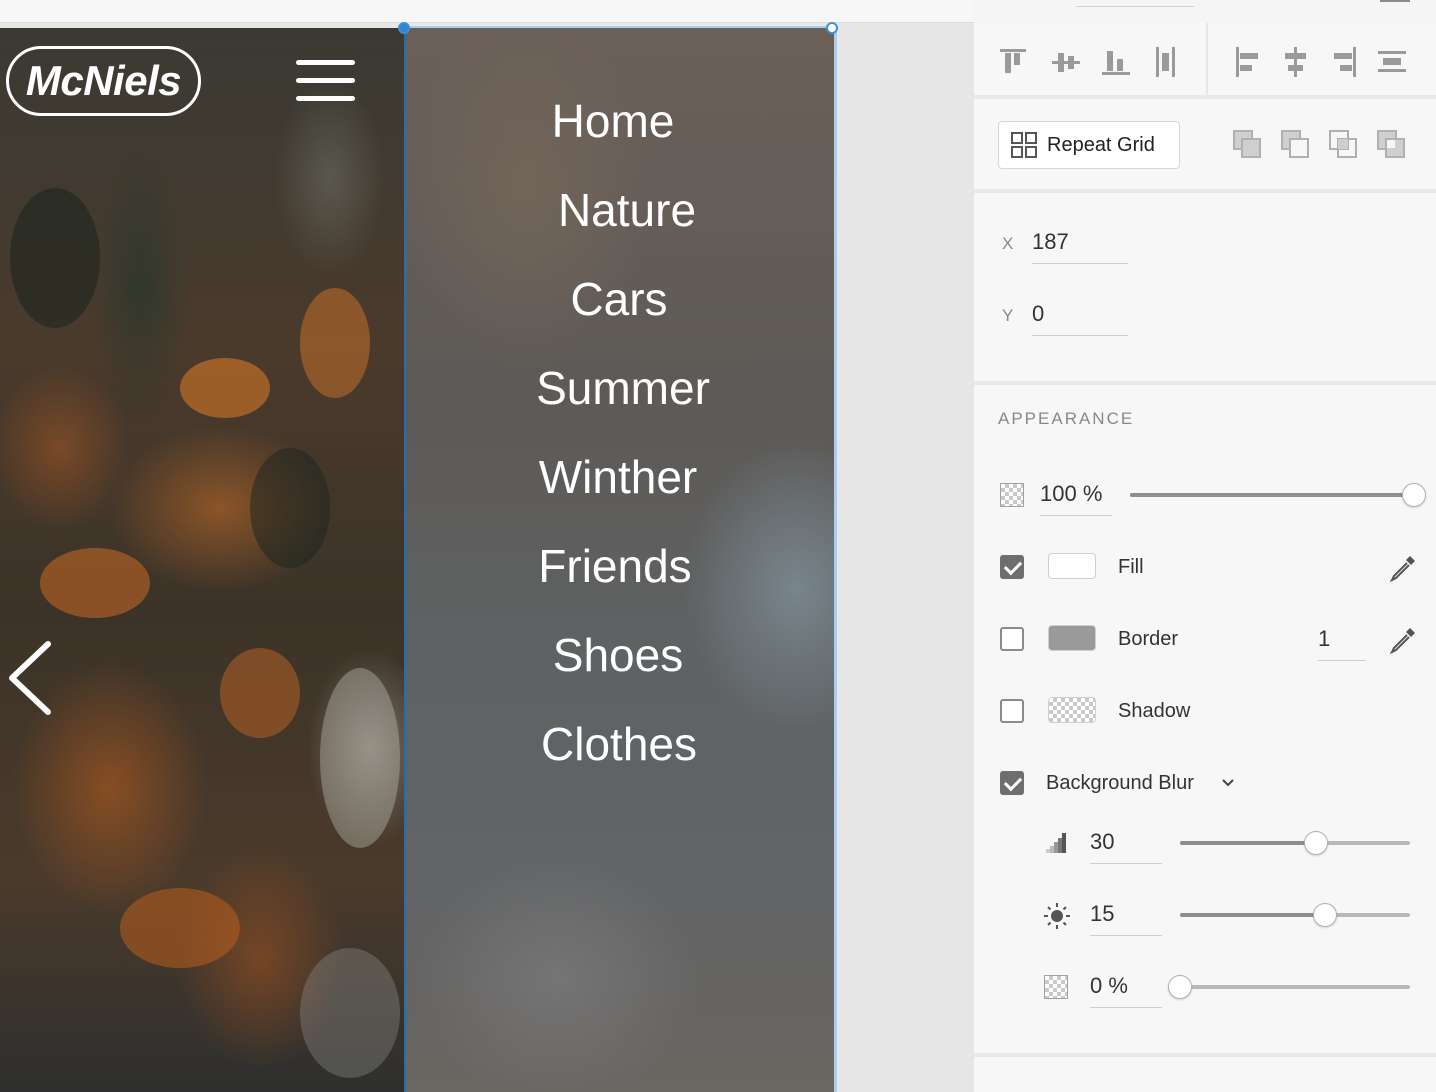  I want to click on align-middle-icon, so click(1066, 62).